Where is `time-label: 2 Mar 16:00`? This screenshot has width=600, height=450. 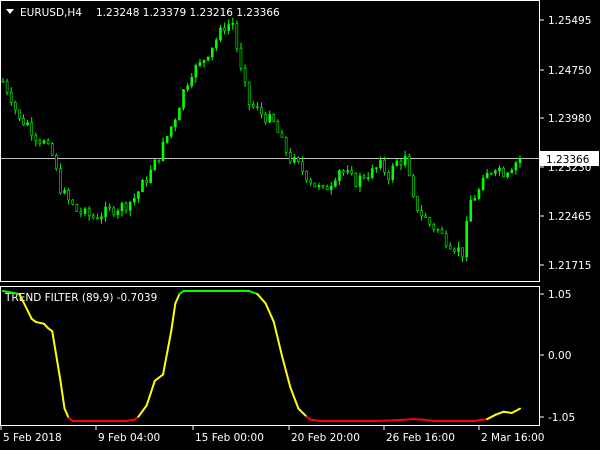 time-label: 2 Mar 16:00 is located at coordinates (512, 438).